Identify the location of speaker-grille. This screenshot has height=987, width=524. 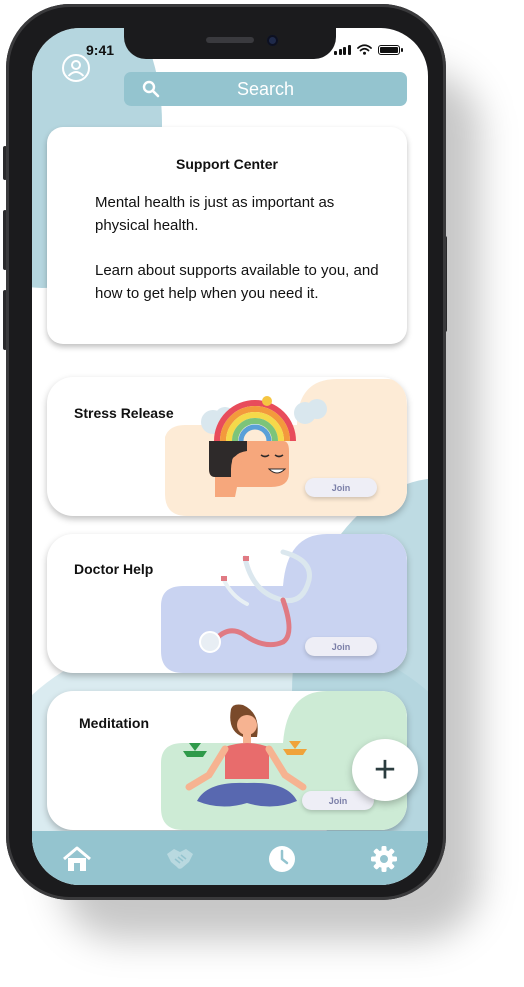
(230, 40).